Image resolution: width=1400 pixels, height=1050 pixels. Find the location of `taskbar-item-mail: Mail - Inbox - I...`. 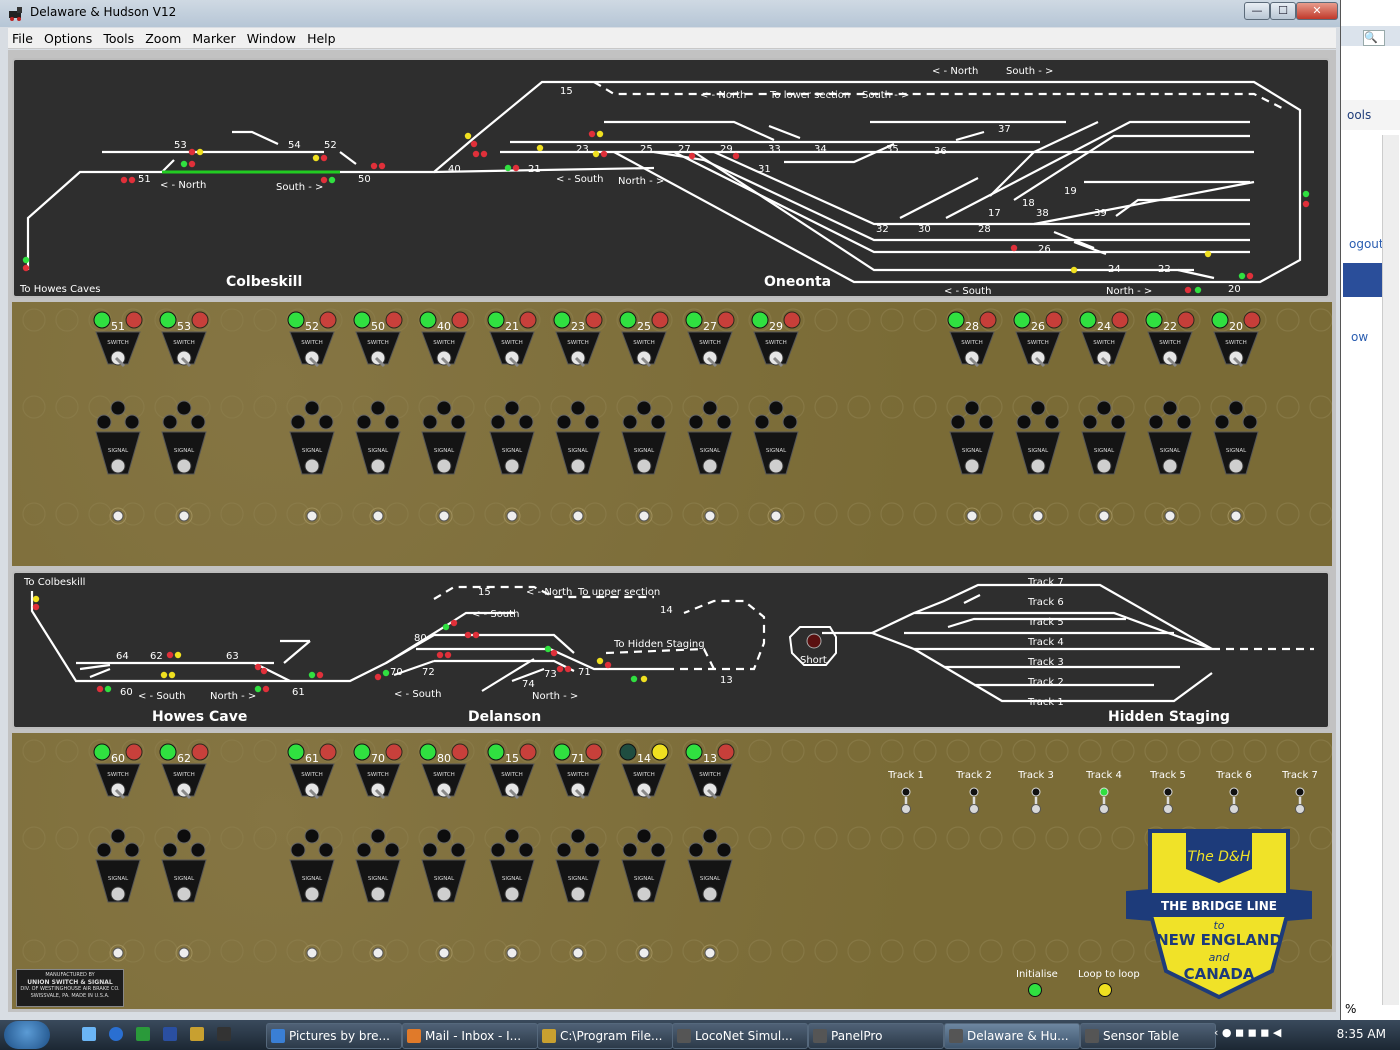

taskbar-item-mail: Mail - Inbox - I... is located at coordinates (470, 1036).